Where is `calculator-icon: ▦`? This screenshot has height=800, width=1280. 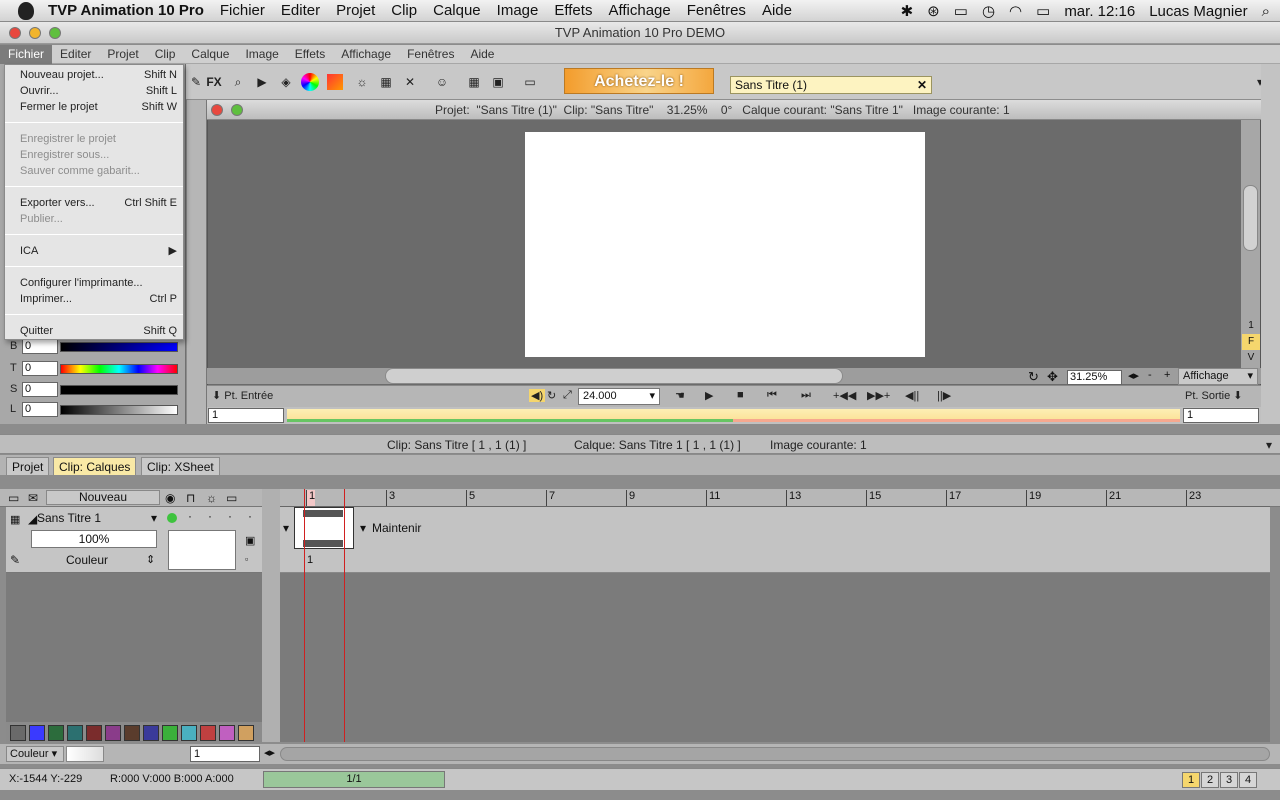 calculator-icon: ▦ is located at coordinates (386, 82).